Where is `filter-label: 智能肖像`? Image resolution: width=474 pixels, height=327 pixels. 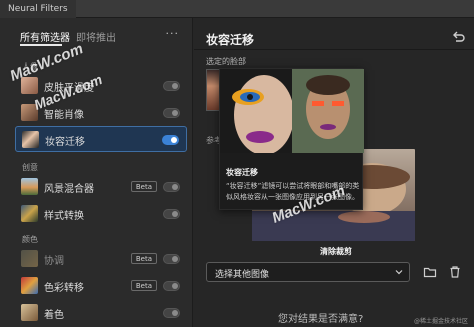 filter-label: 智能肖像 is located at coordinates (64, 115).